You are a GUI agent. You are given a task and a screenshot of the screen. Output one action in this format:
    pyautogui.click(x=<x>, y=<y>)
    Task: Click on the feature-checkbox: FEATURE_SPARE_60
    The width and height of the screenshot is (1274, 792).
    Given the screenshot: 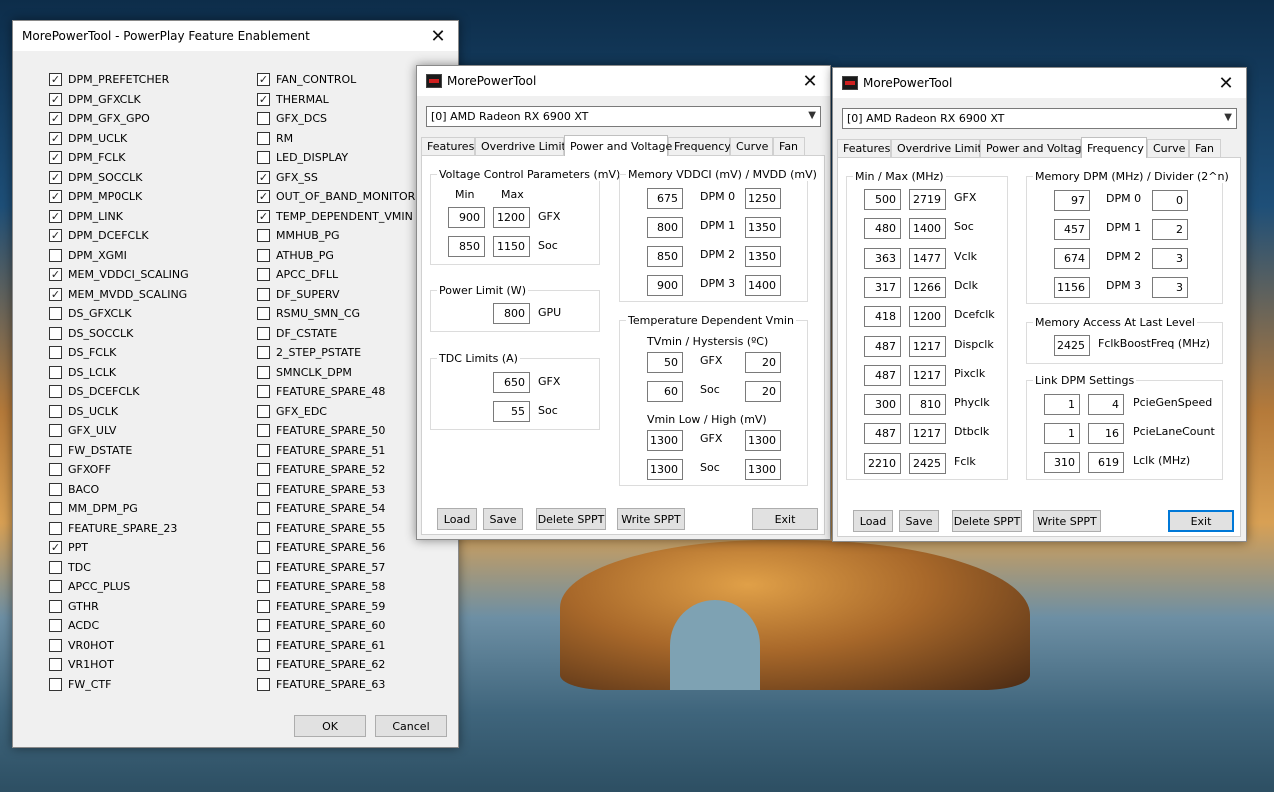 What is the action you would take?
    pyautogui.click(x=321, y=625)
    